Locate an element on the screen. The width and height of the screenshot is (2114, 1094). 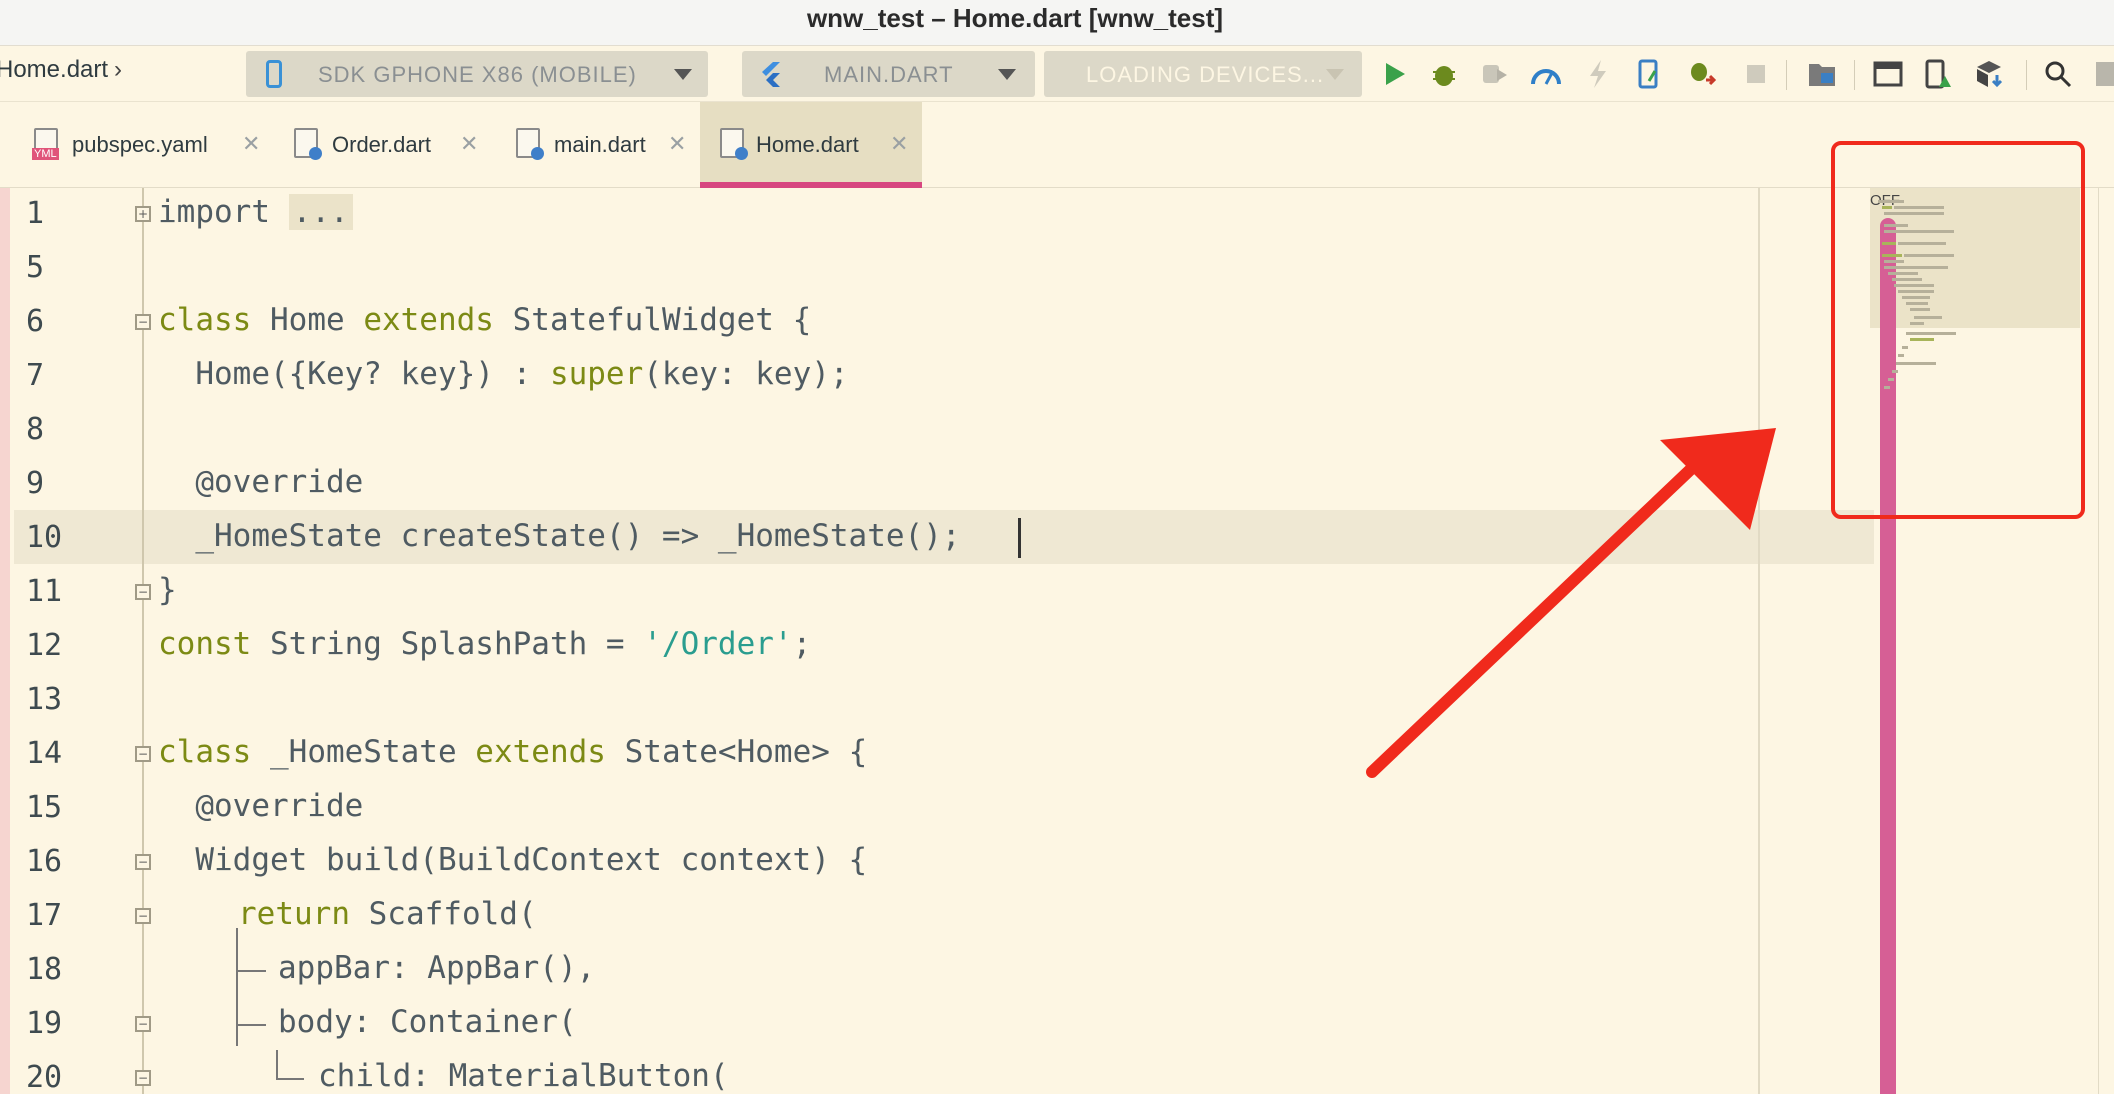
line-number: 13 is located at coordinates (44, 699).